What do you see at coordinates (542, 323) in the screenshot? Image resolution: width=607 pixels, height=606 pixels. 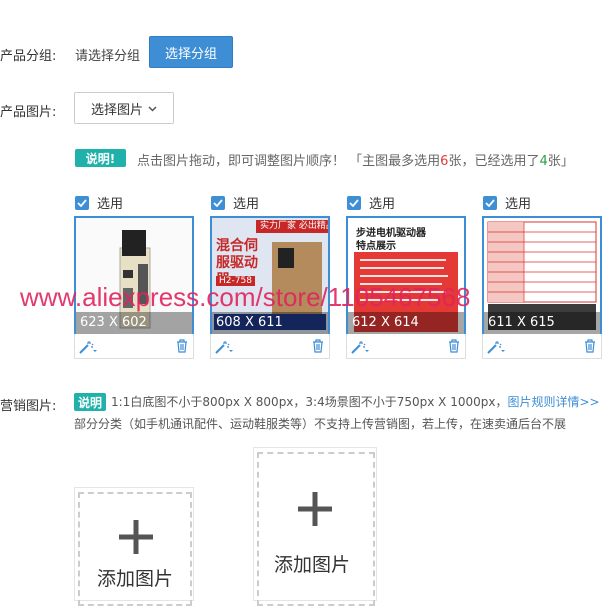 I see `size-label: 611 X 615` at bounding box center [542, 323].